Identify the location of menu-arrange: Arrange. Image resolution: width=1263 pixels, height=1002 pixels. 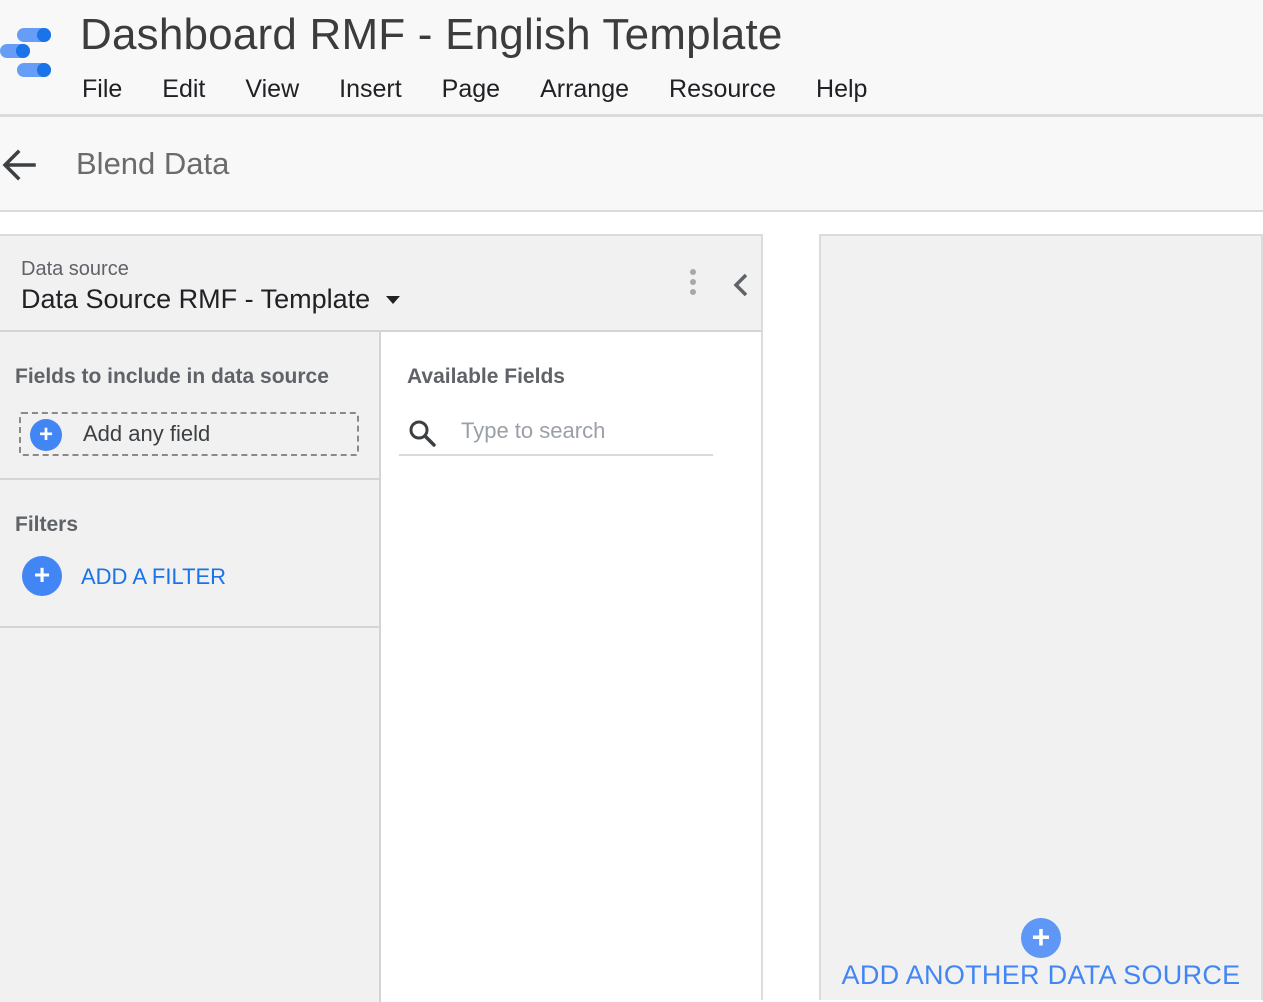
(584, 90).